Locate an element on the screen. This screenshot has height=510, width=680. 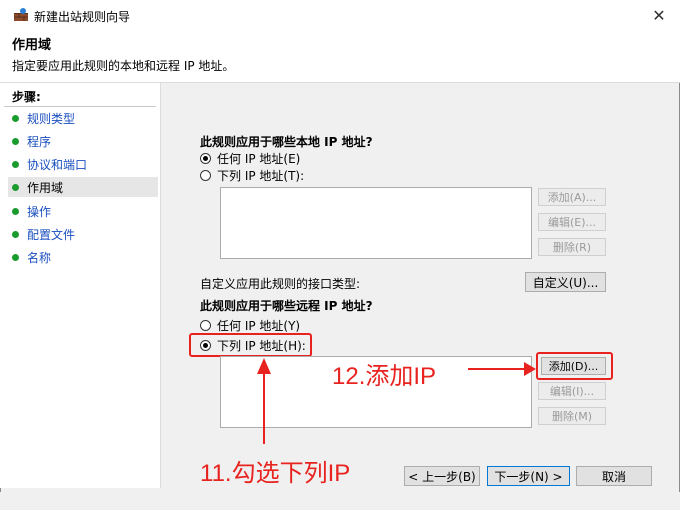
step-rule-type: 规则类型 is located at coordinates (83, 118).